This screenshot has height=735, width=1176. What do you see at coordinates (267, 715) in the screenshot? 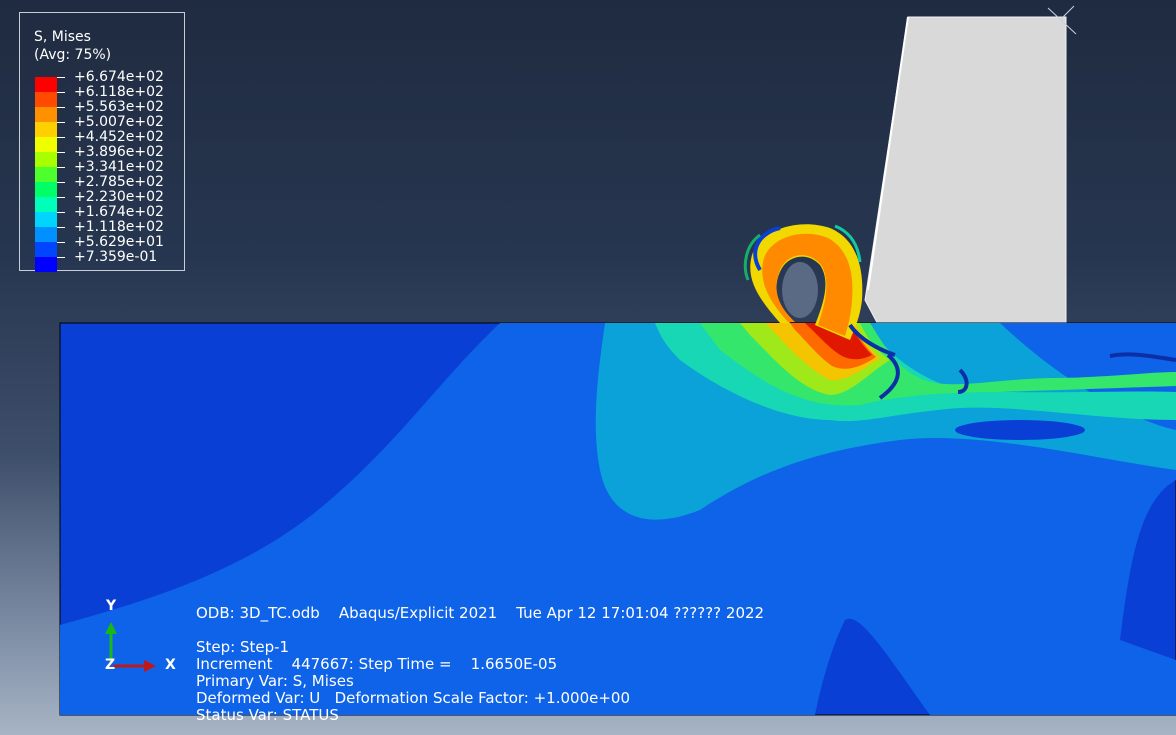
I see `status-var-line: Status Var: STATUS` at bounding box center [267, 715].